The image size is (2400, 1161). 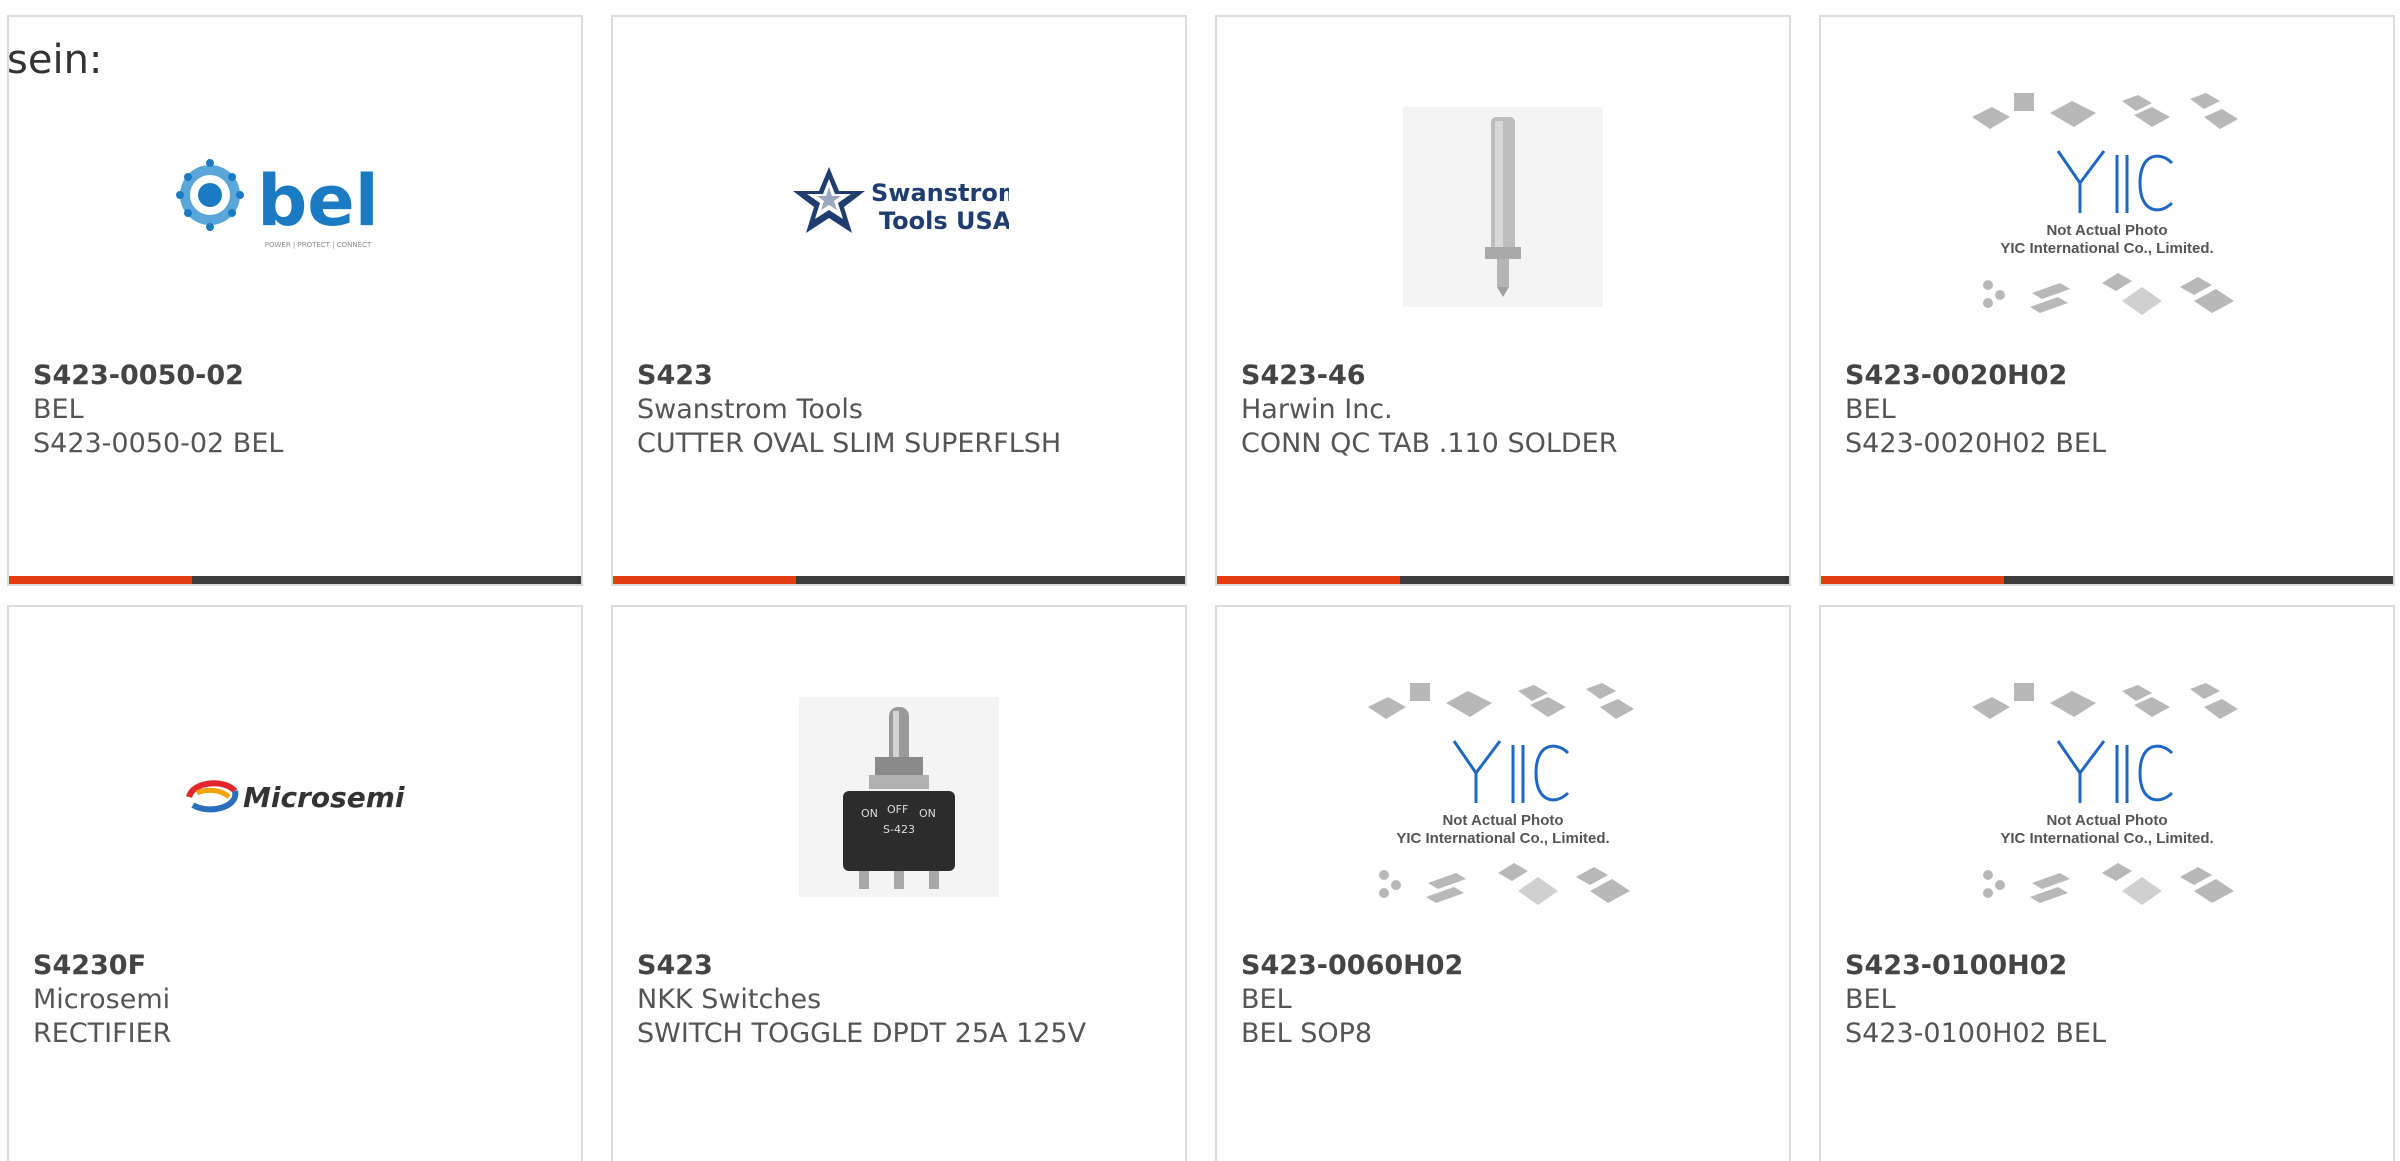 What do you see at coordinates (944, 221) in the screenshot?
I see `svg-text: Tools USA` at bounding box center [944, 221].